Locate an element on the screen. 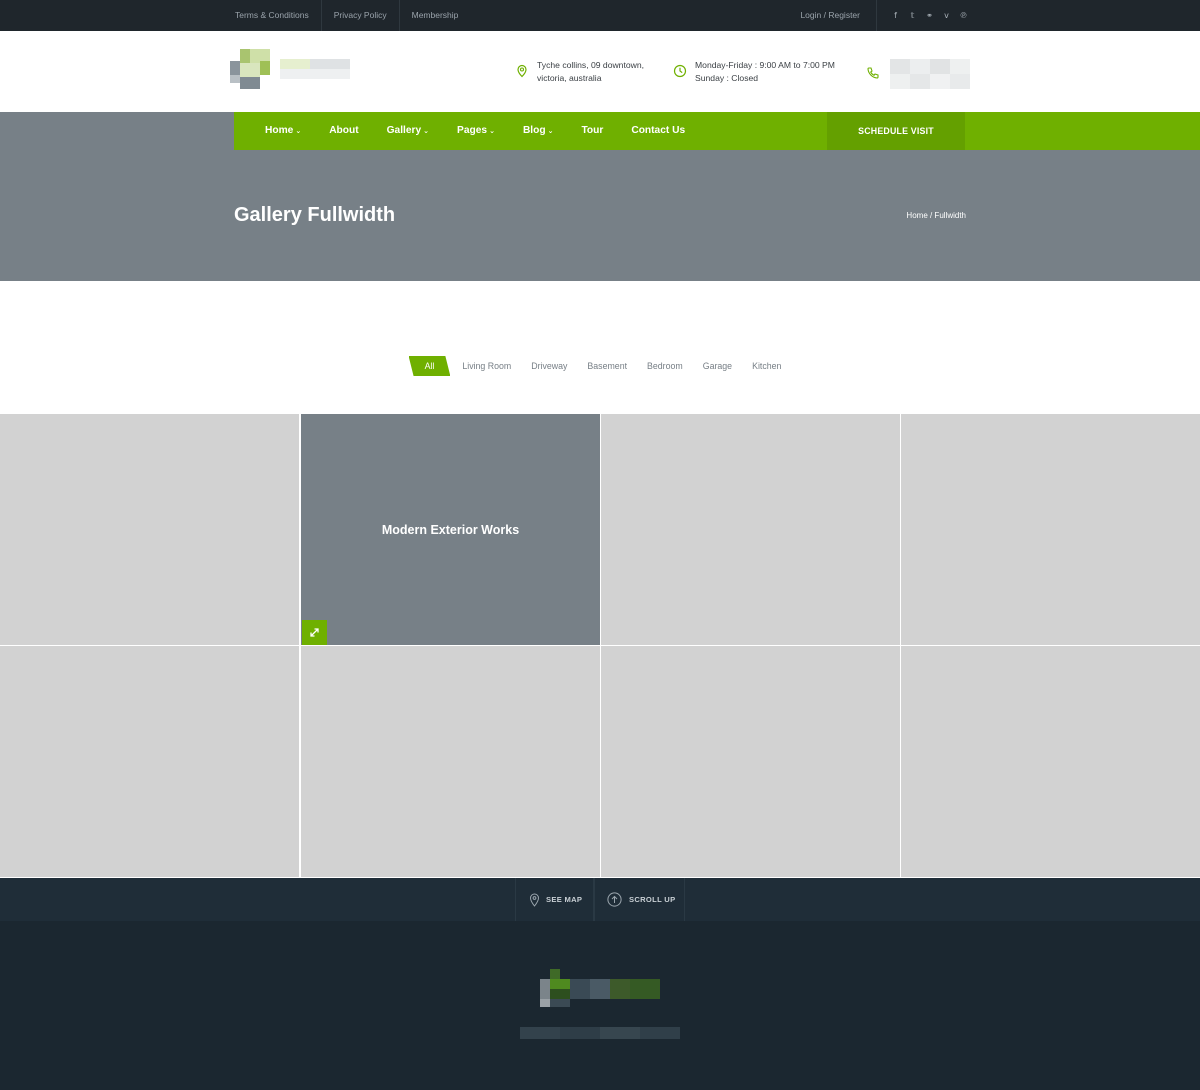 The image size is (1200, 1090). hours-line-1: Monday-Friday : 9:00 AM to 7:00 PM is located at coordinates (765, 65).